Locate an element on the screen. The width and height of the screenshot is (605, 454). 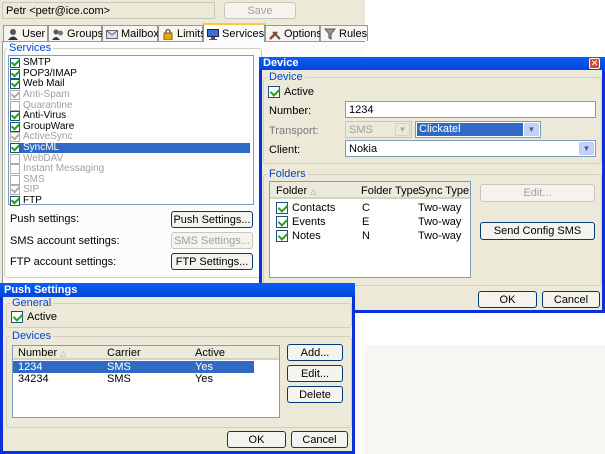
folders-legend: Folders is located at coordinates (287, 174).